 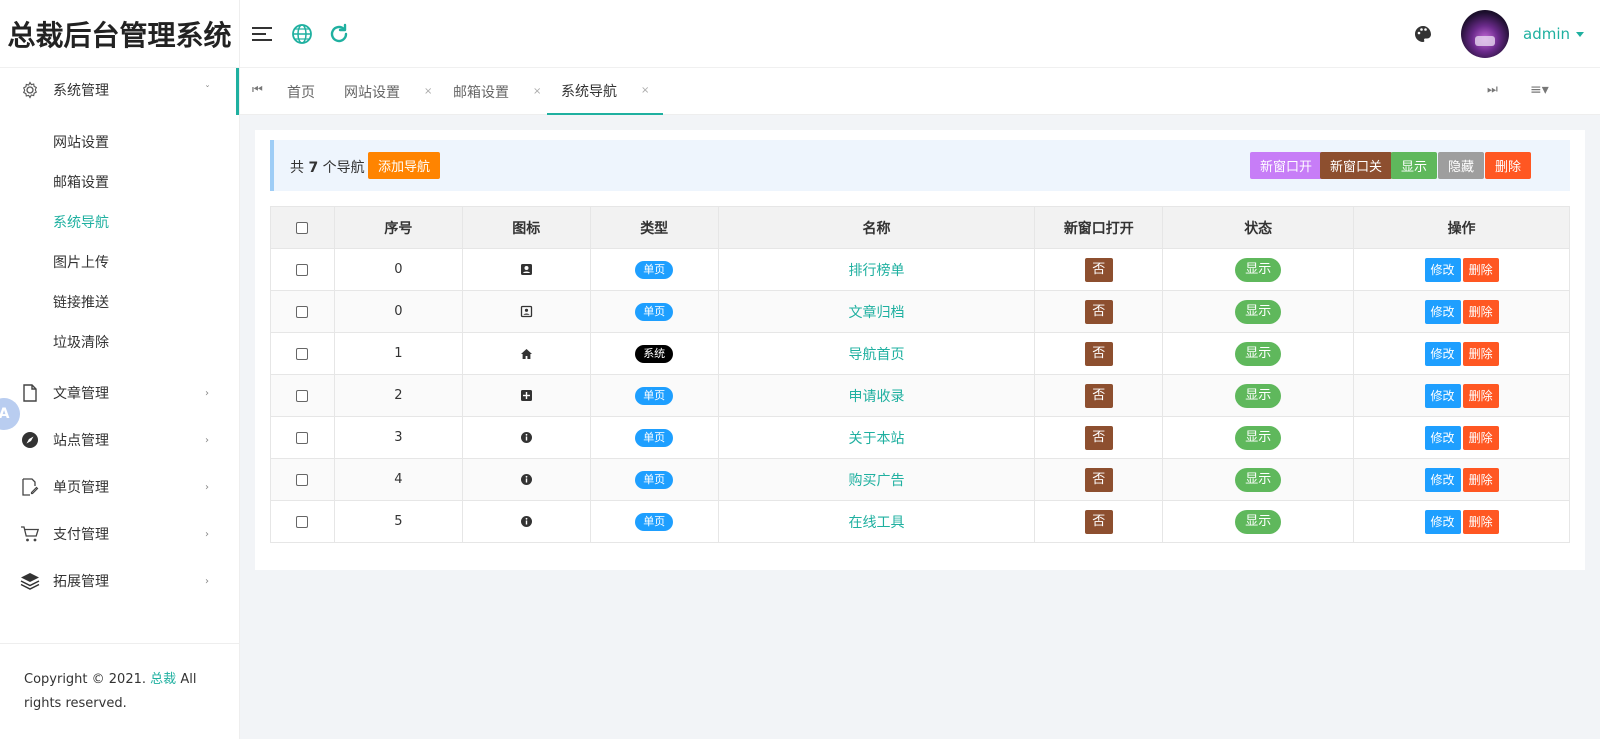 I want to click on tab-bar: ⏮ 首页 网站设置 × 邮箱设置 × 系统导航 × ⏭ ≡▾, so click(x=920, y=91).